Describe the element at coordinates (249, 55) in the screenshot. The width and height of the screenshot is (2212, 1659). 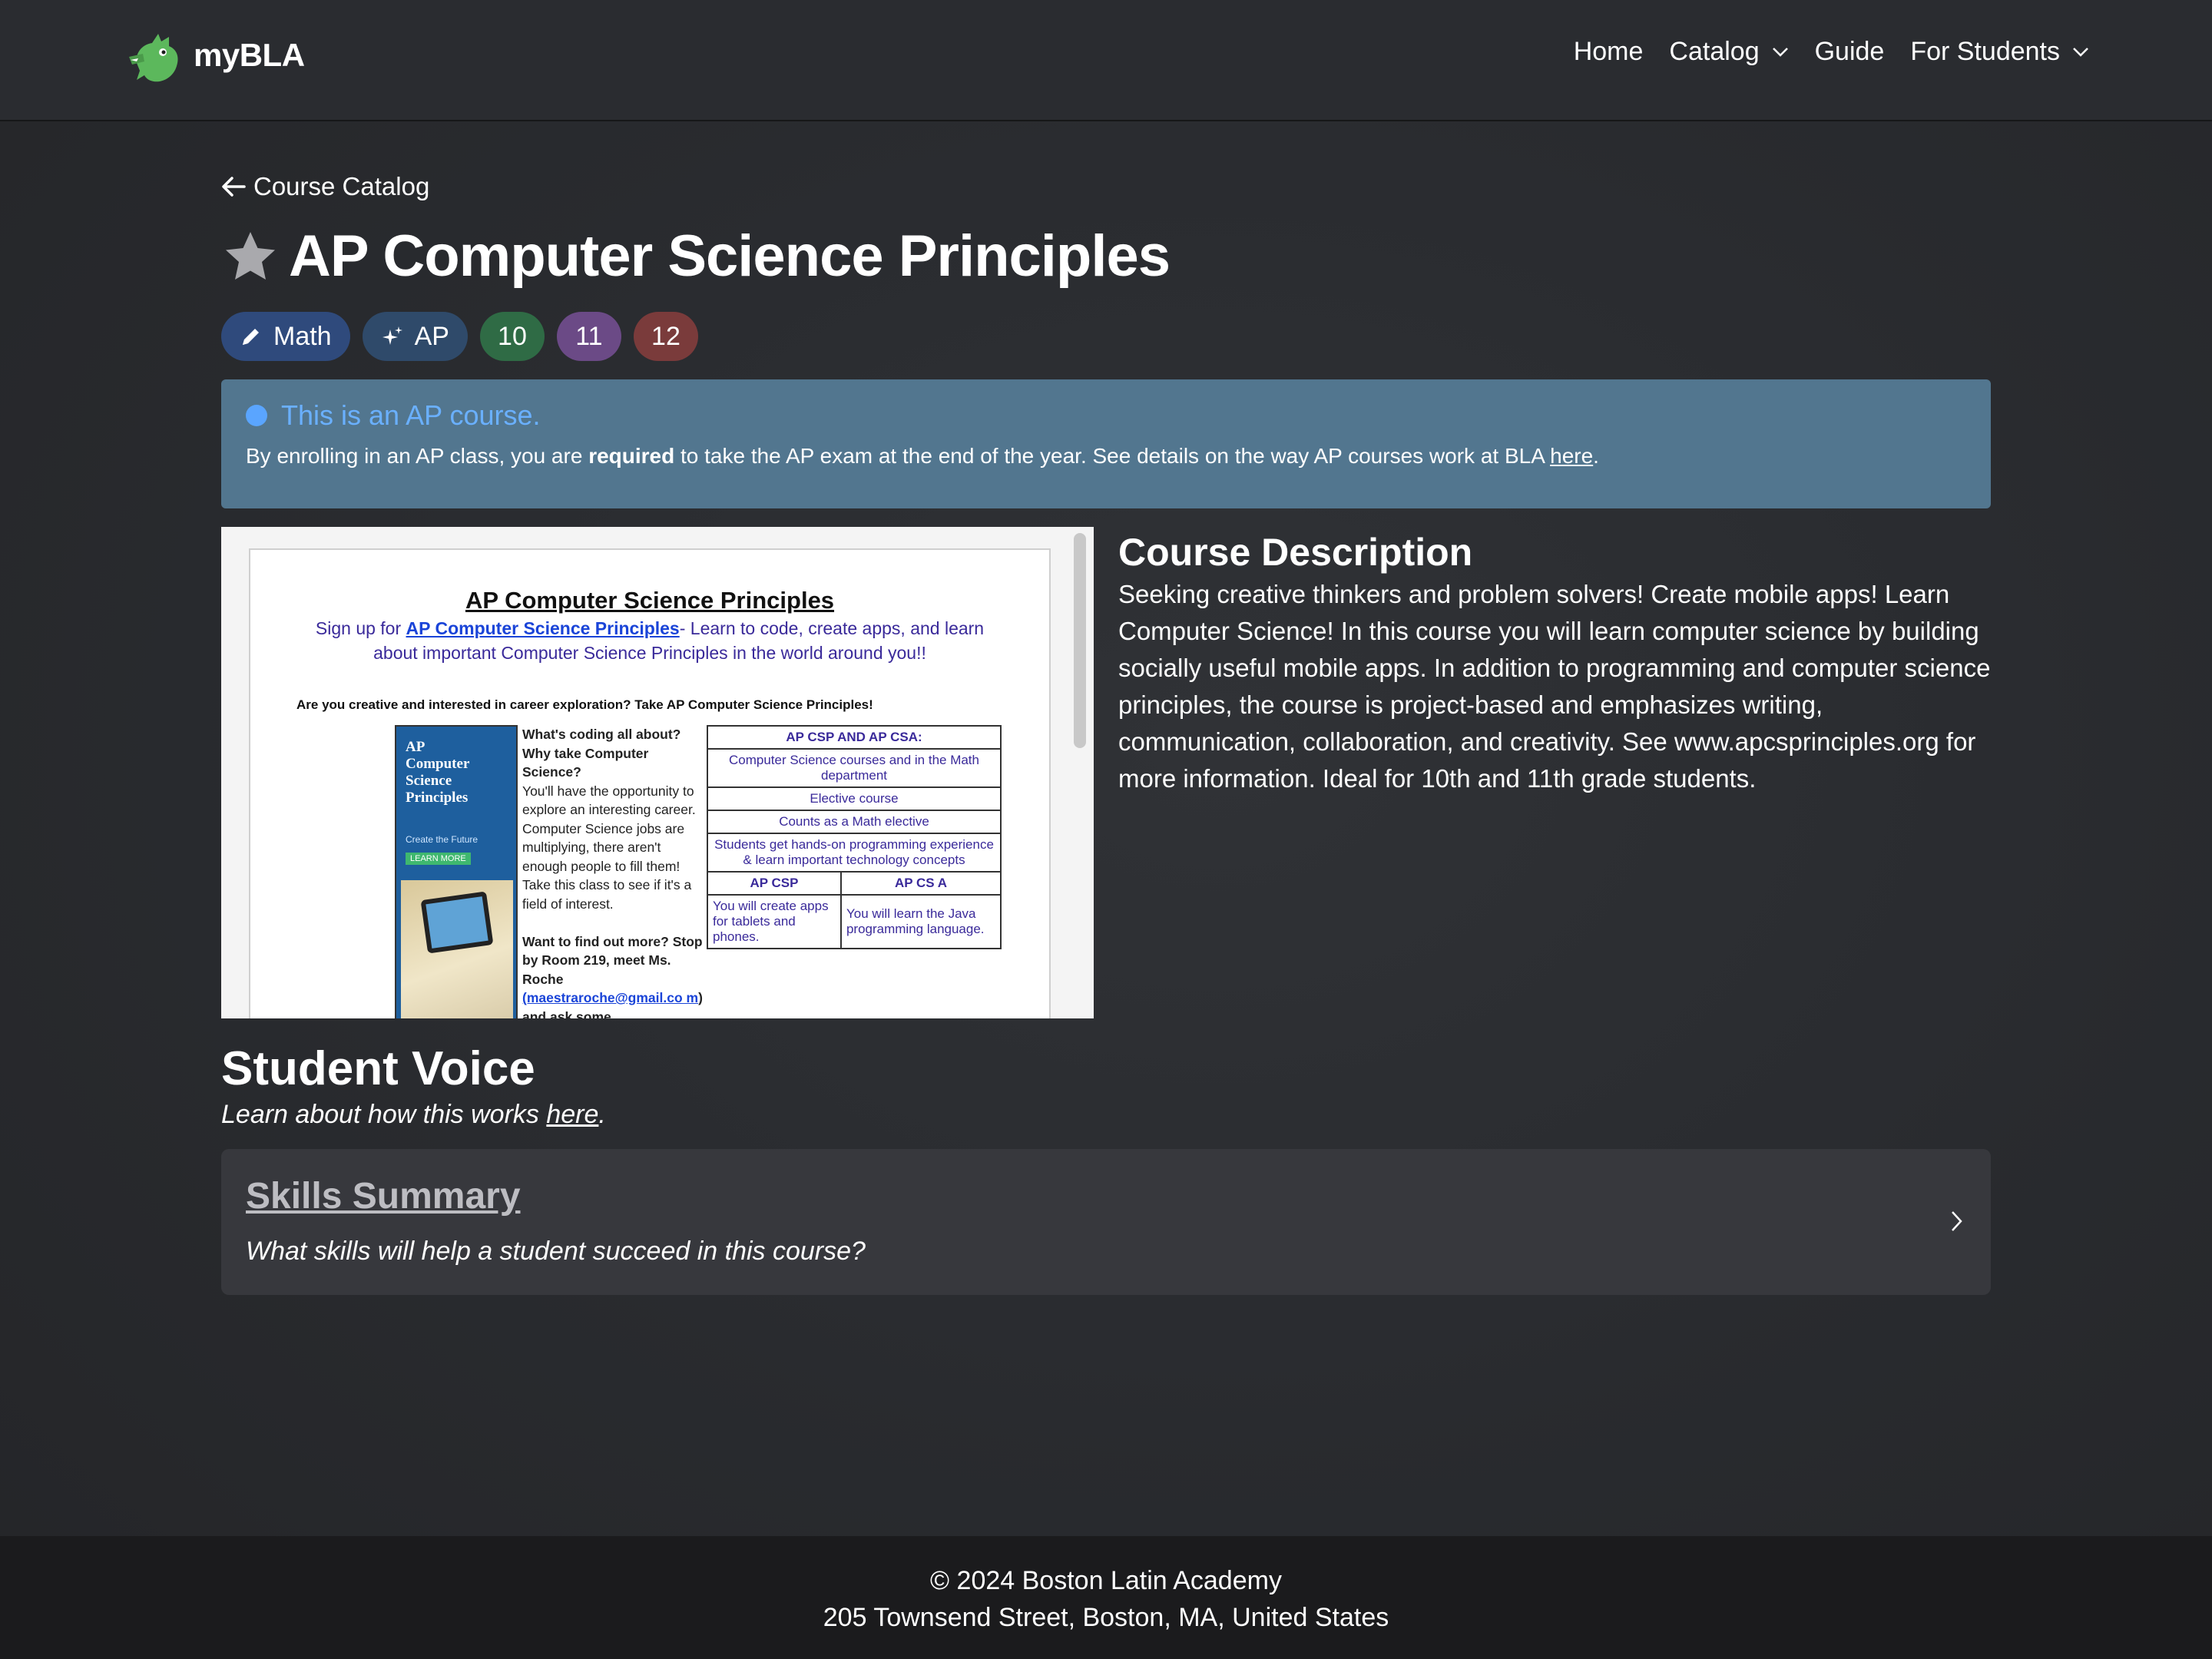
I see `brand-name: myBLA` at that location.